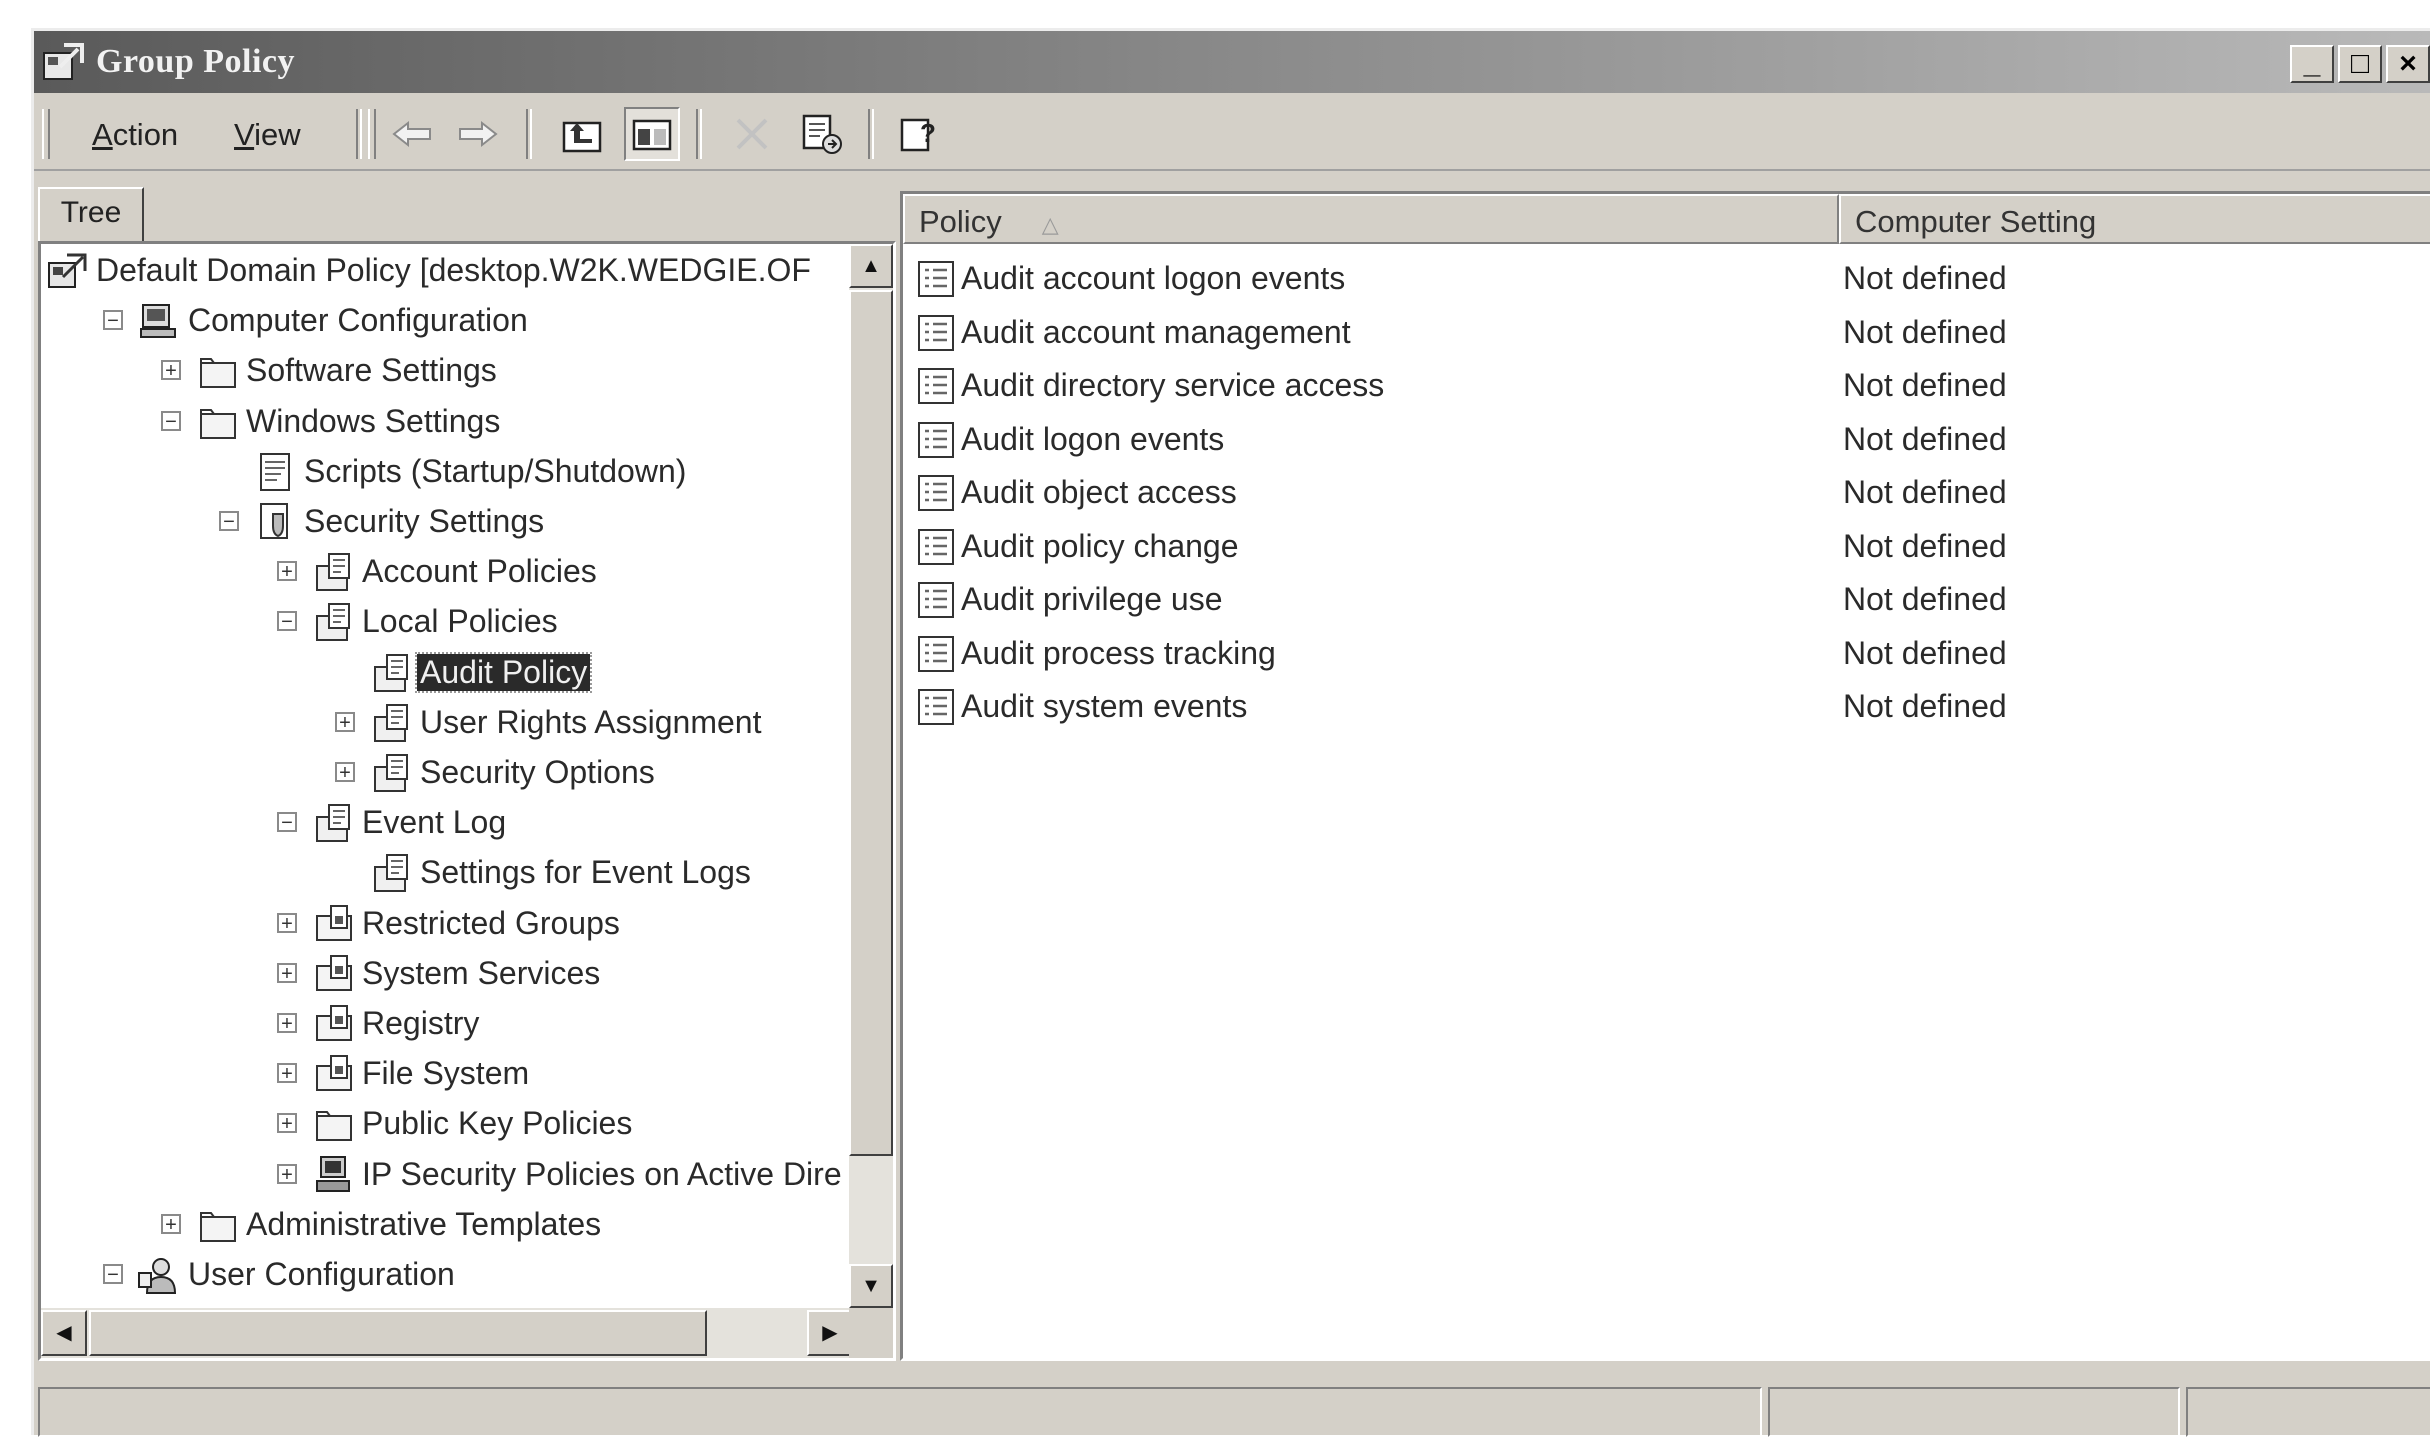  Describe the element at coordinates (1666, 332) in the screenshot. I see `list-item: Audit account management Not defined` at that location.